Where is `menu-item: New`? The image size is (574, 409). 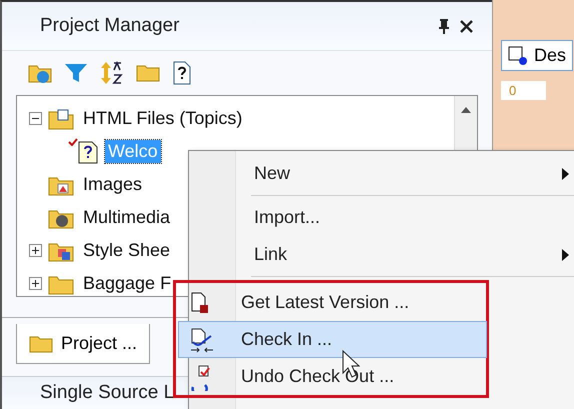
menu-item: New is located at coordinates (382, 173).